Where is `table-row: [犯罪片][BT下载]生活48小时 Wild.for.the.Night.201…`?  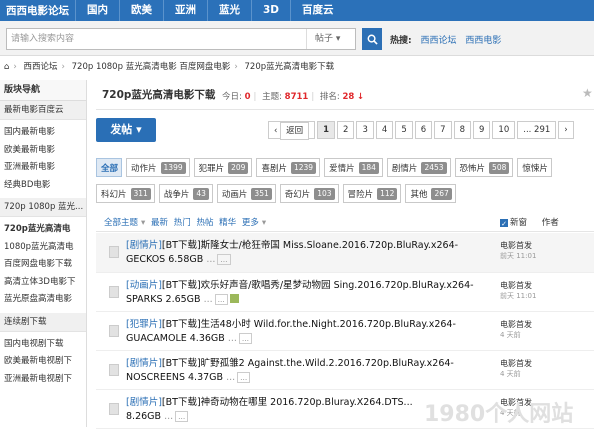
table-row: [犯罪片][BT下载]生活48小时 Wild.for.the.Night.201… is located at coordinates (345, 331).